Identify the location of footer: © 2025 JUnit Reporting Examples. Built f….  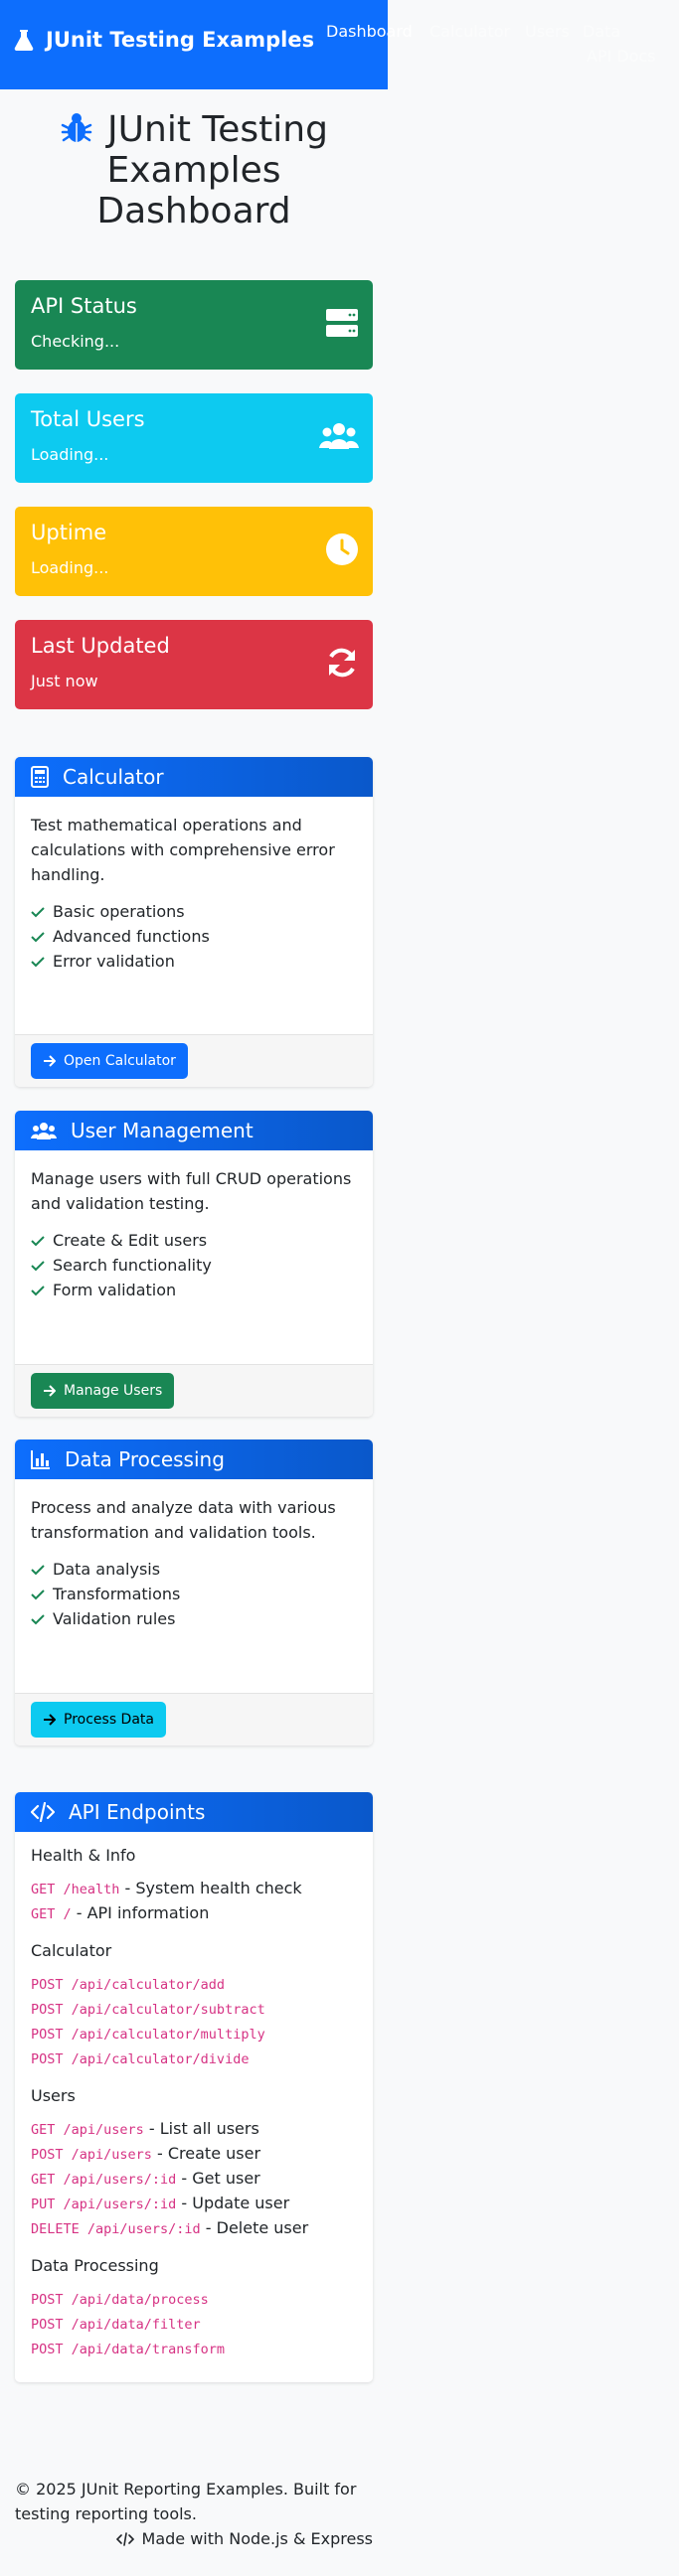
(194, 2514).